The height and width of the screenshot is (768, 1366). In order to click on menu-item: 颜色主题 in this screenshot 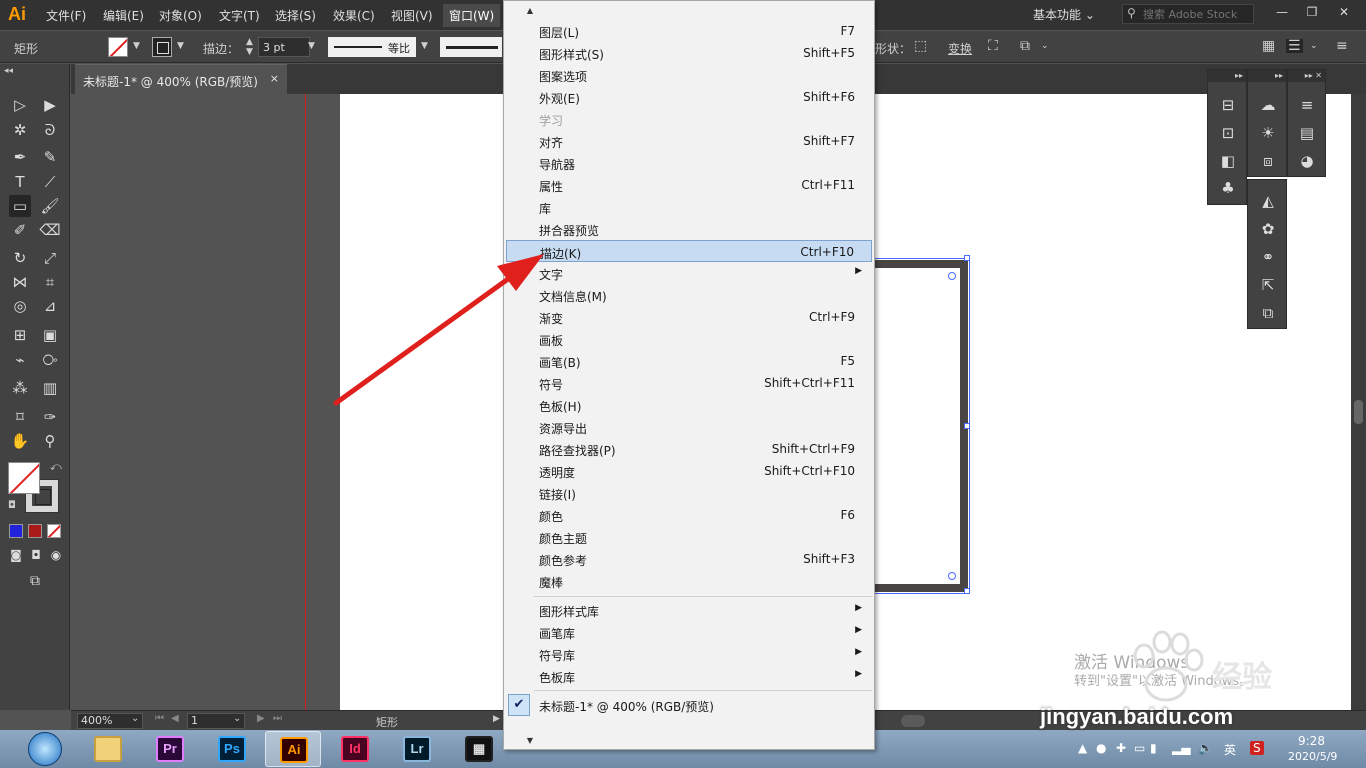, I will do `click(689, 537)`.